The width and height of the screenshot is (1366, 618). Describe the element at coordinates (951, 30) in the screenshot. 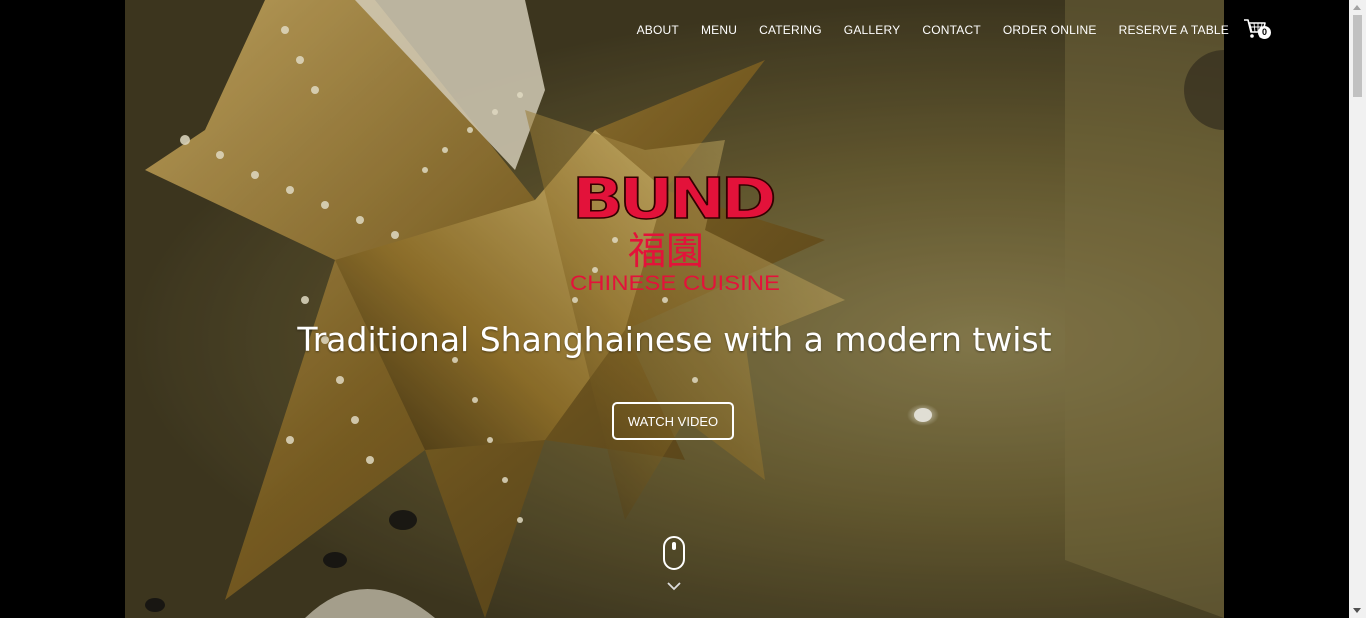

I see `nav-contact: CONTACT` at that location.